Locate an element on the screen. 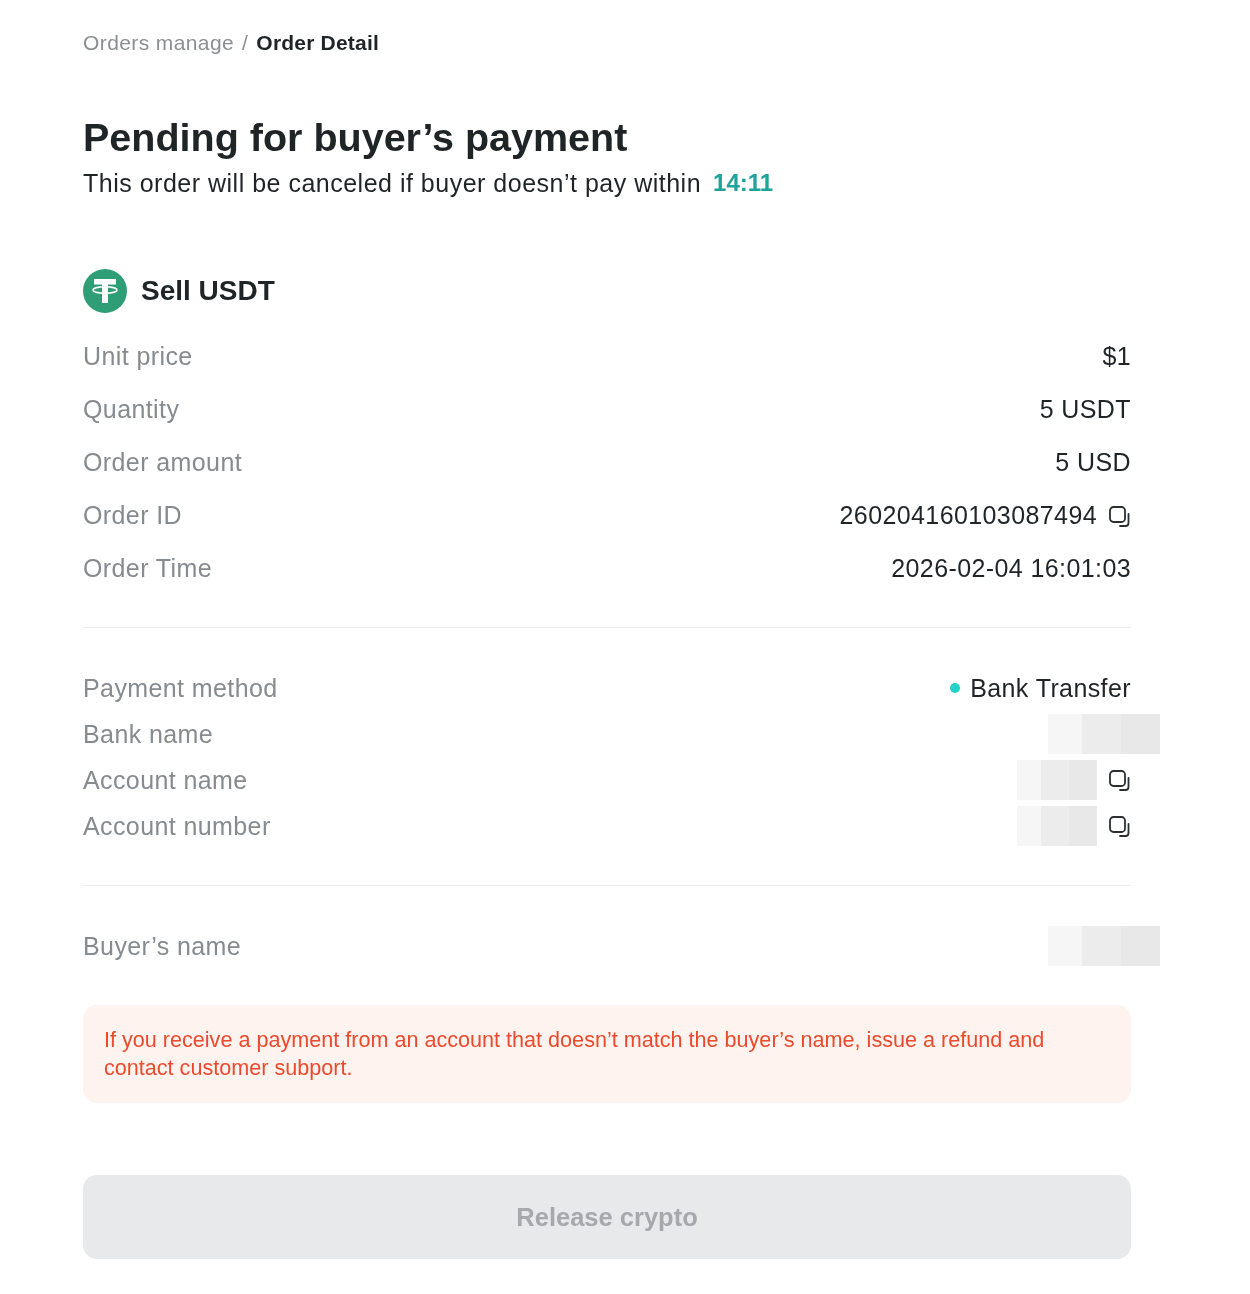 The image size is (1250, 1294). row-label: Account name is located at coordinates (165, 780).